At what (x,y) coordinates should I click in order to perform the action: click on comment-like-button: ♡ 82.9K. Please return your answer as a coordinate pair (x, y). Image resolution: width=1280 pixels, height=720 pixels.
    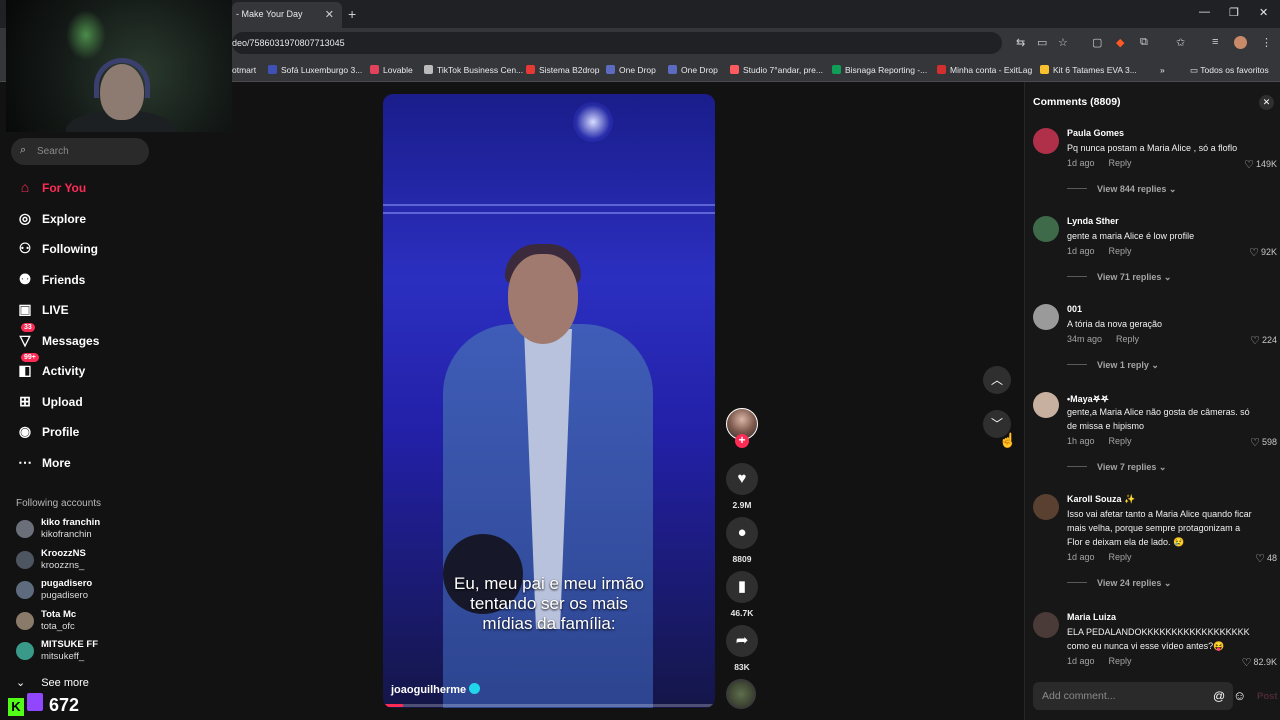
    Looking at the image, I should click on (1259, 662).